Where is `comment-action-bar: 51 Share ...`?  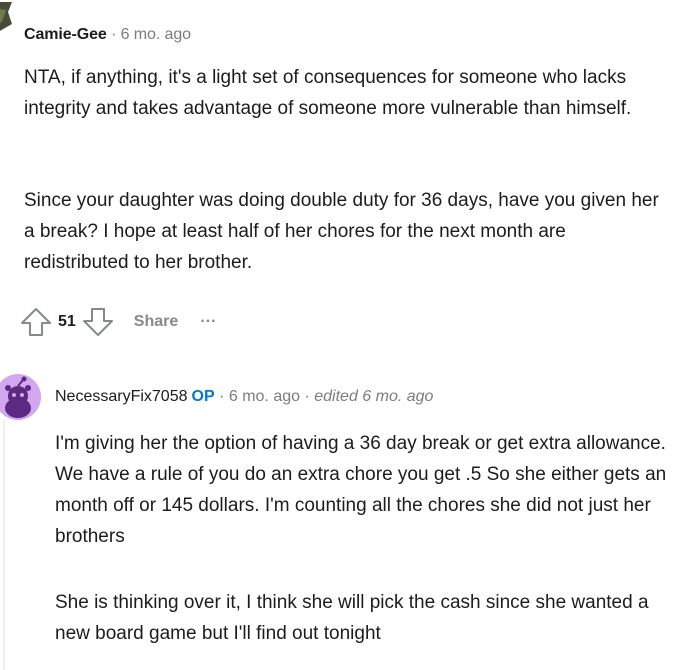 comment-action-bar: 51 Share ... is located at coordinates (118, 322).